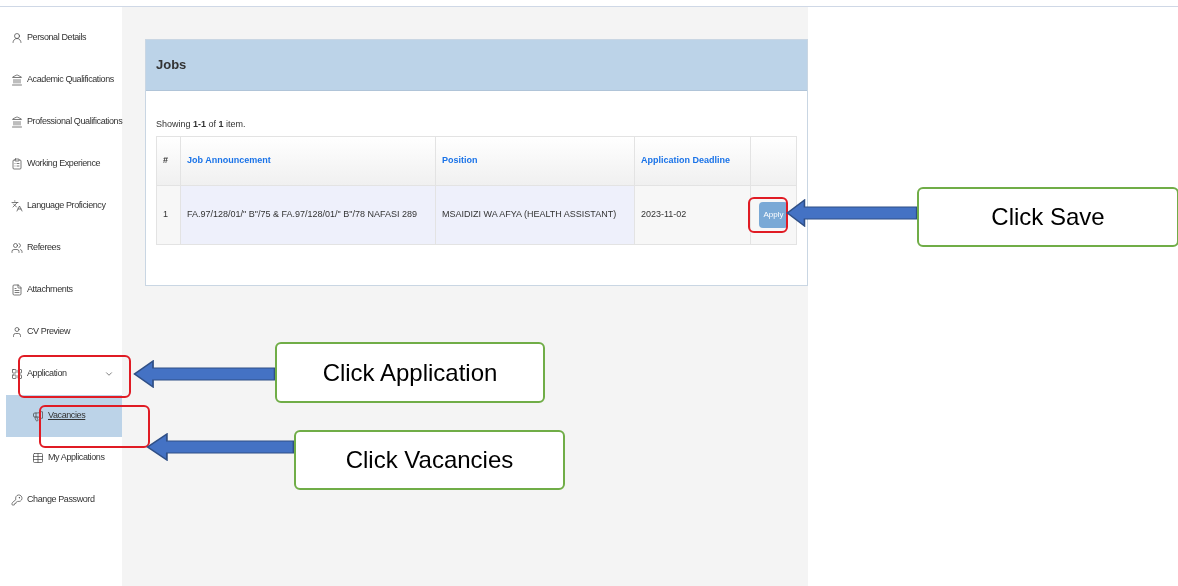 This screenshot has height=586, width=1178. What do you see at coordinates (64, 122) in the screenshot?
I see `sidebar-item: Professional Qualifications` at bounding box center [64, 122].